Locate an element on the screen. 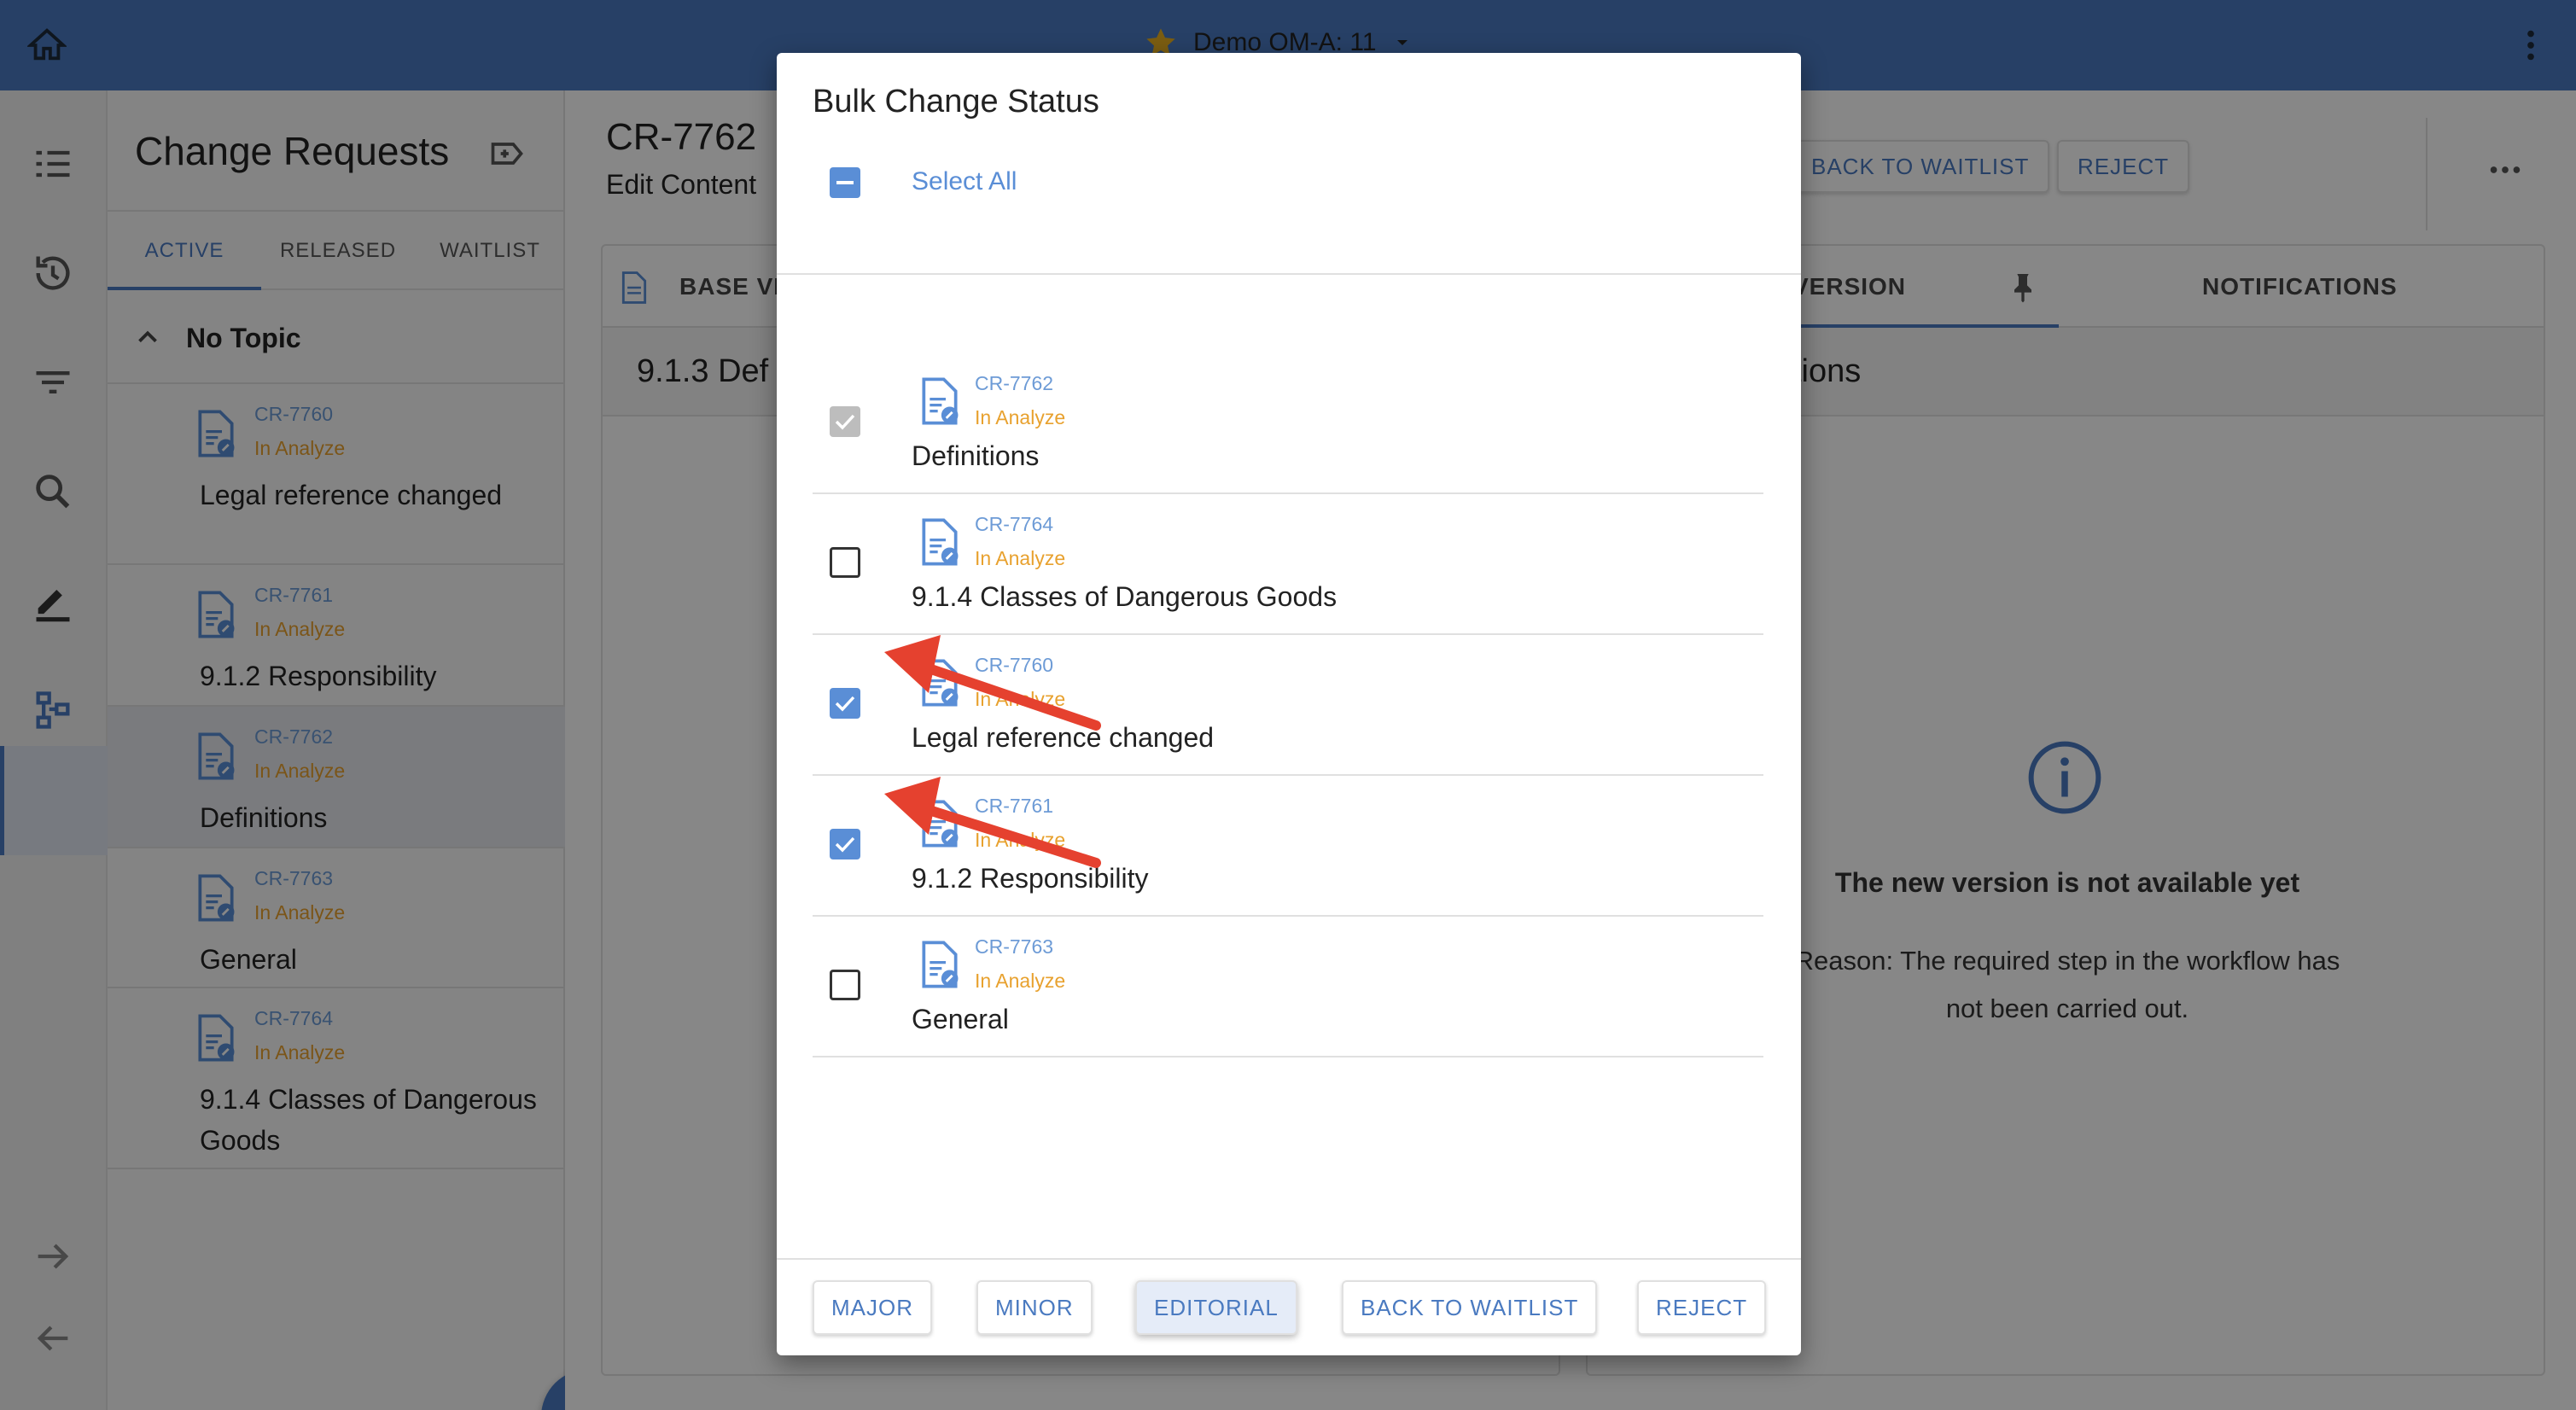 The height and width of the screenshot is (1410, 2576). cr-id: CR-7764 is located at coordinates (1014, 524).